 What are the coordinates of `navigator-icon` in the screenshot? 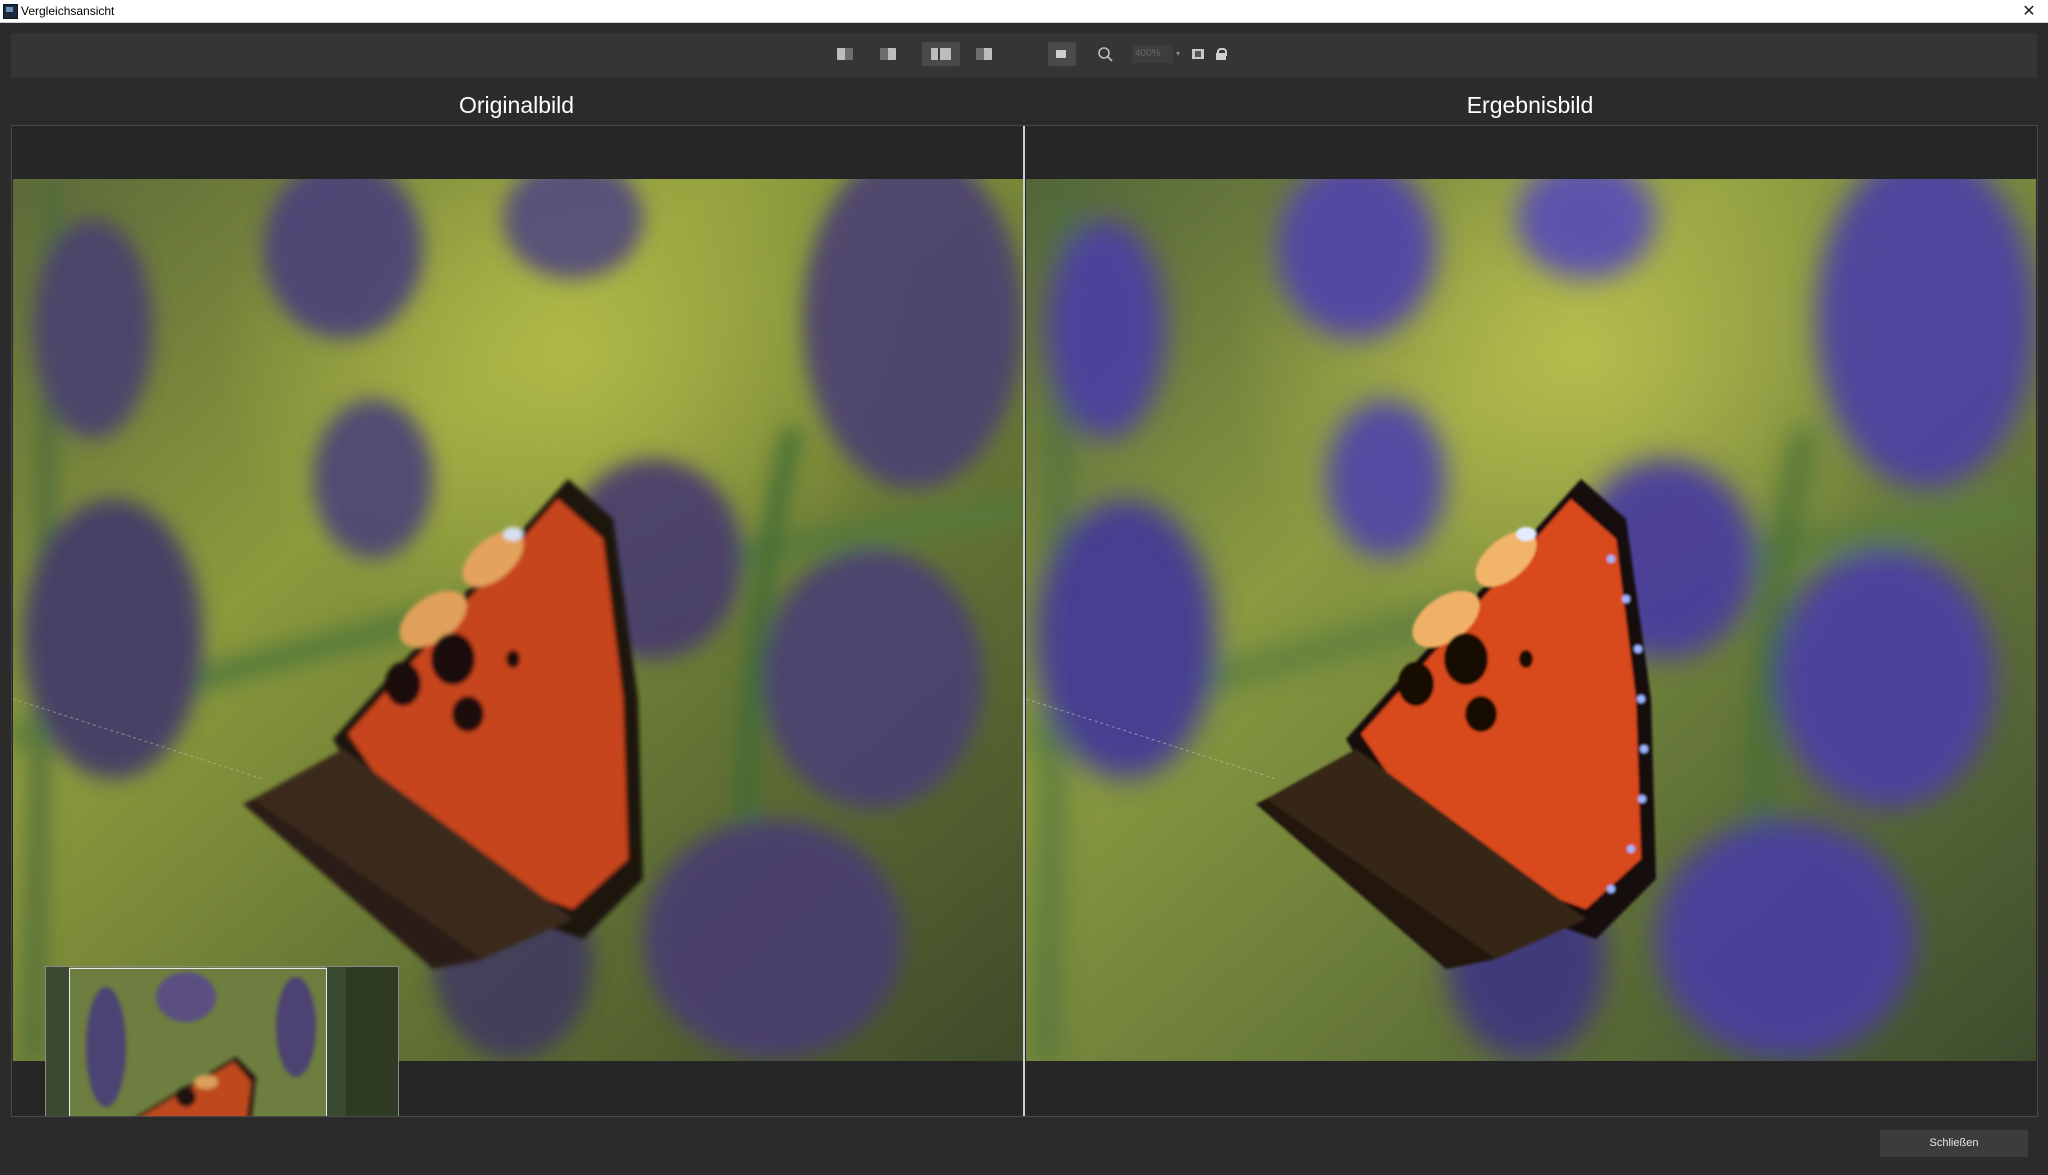 It's located at (1061, 54).